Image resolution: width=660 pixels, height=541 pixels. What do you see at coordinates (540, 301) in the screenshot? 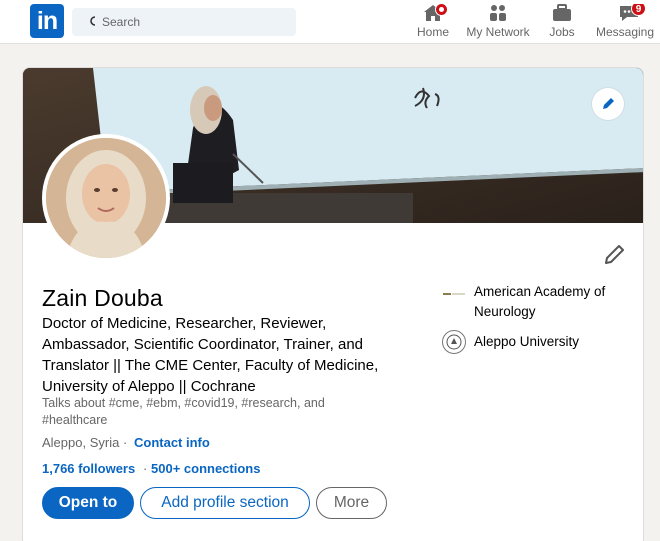
I see `org-name: American Academy of Neurology` at bounding box center [540, 301].